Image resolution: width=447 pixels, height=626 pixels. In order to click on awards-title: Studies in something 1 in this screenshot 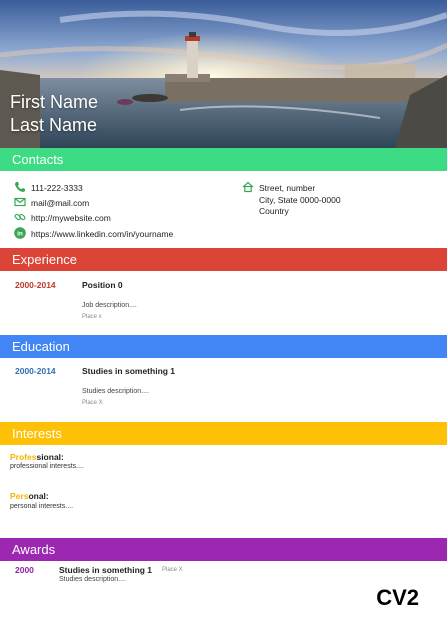, I will do `click(106, 570)`.